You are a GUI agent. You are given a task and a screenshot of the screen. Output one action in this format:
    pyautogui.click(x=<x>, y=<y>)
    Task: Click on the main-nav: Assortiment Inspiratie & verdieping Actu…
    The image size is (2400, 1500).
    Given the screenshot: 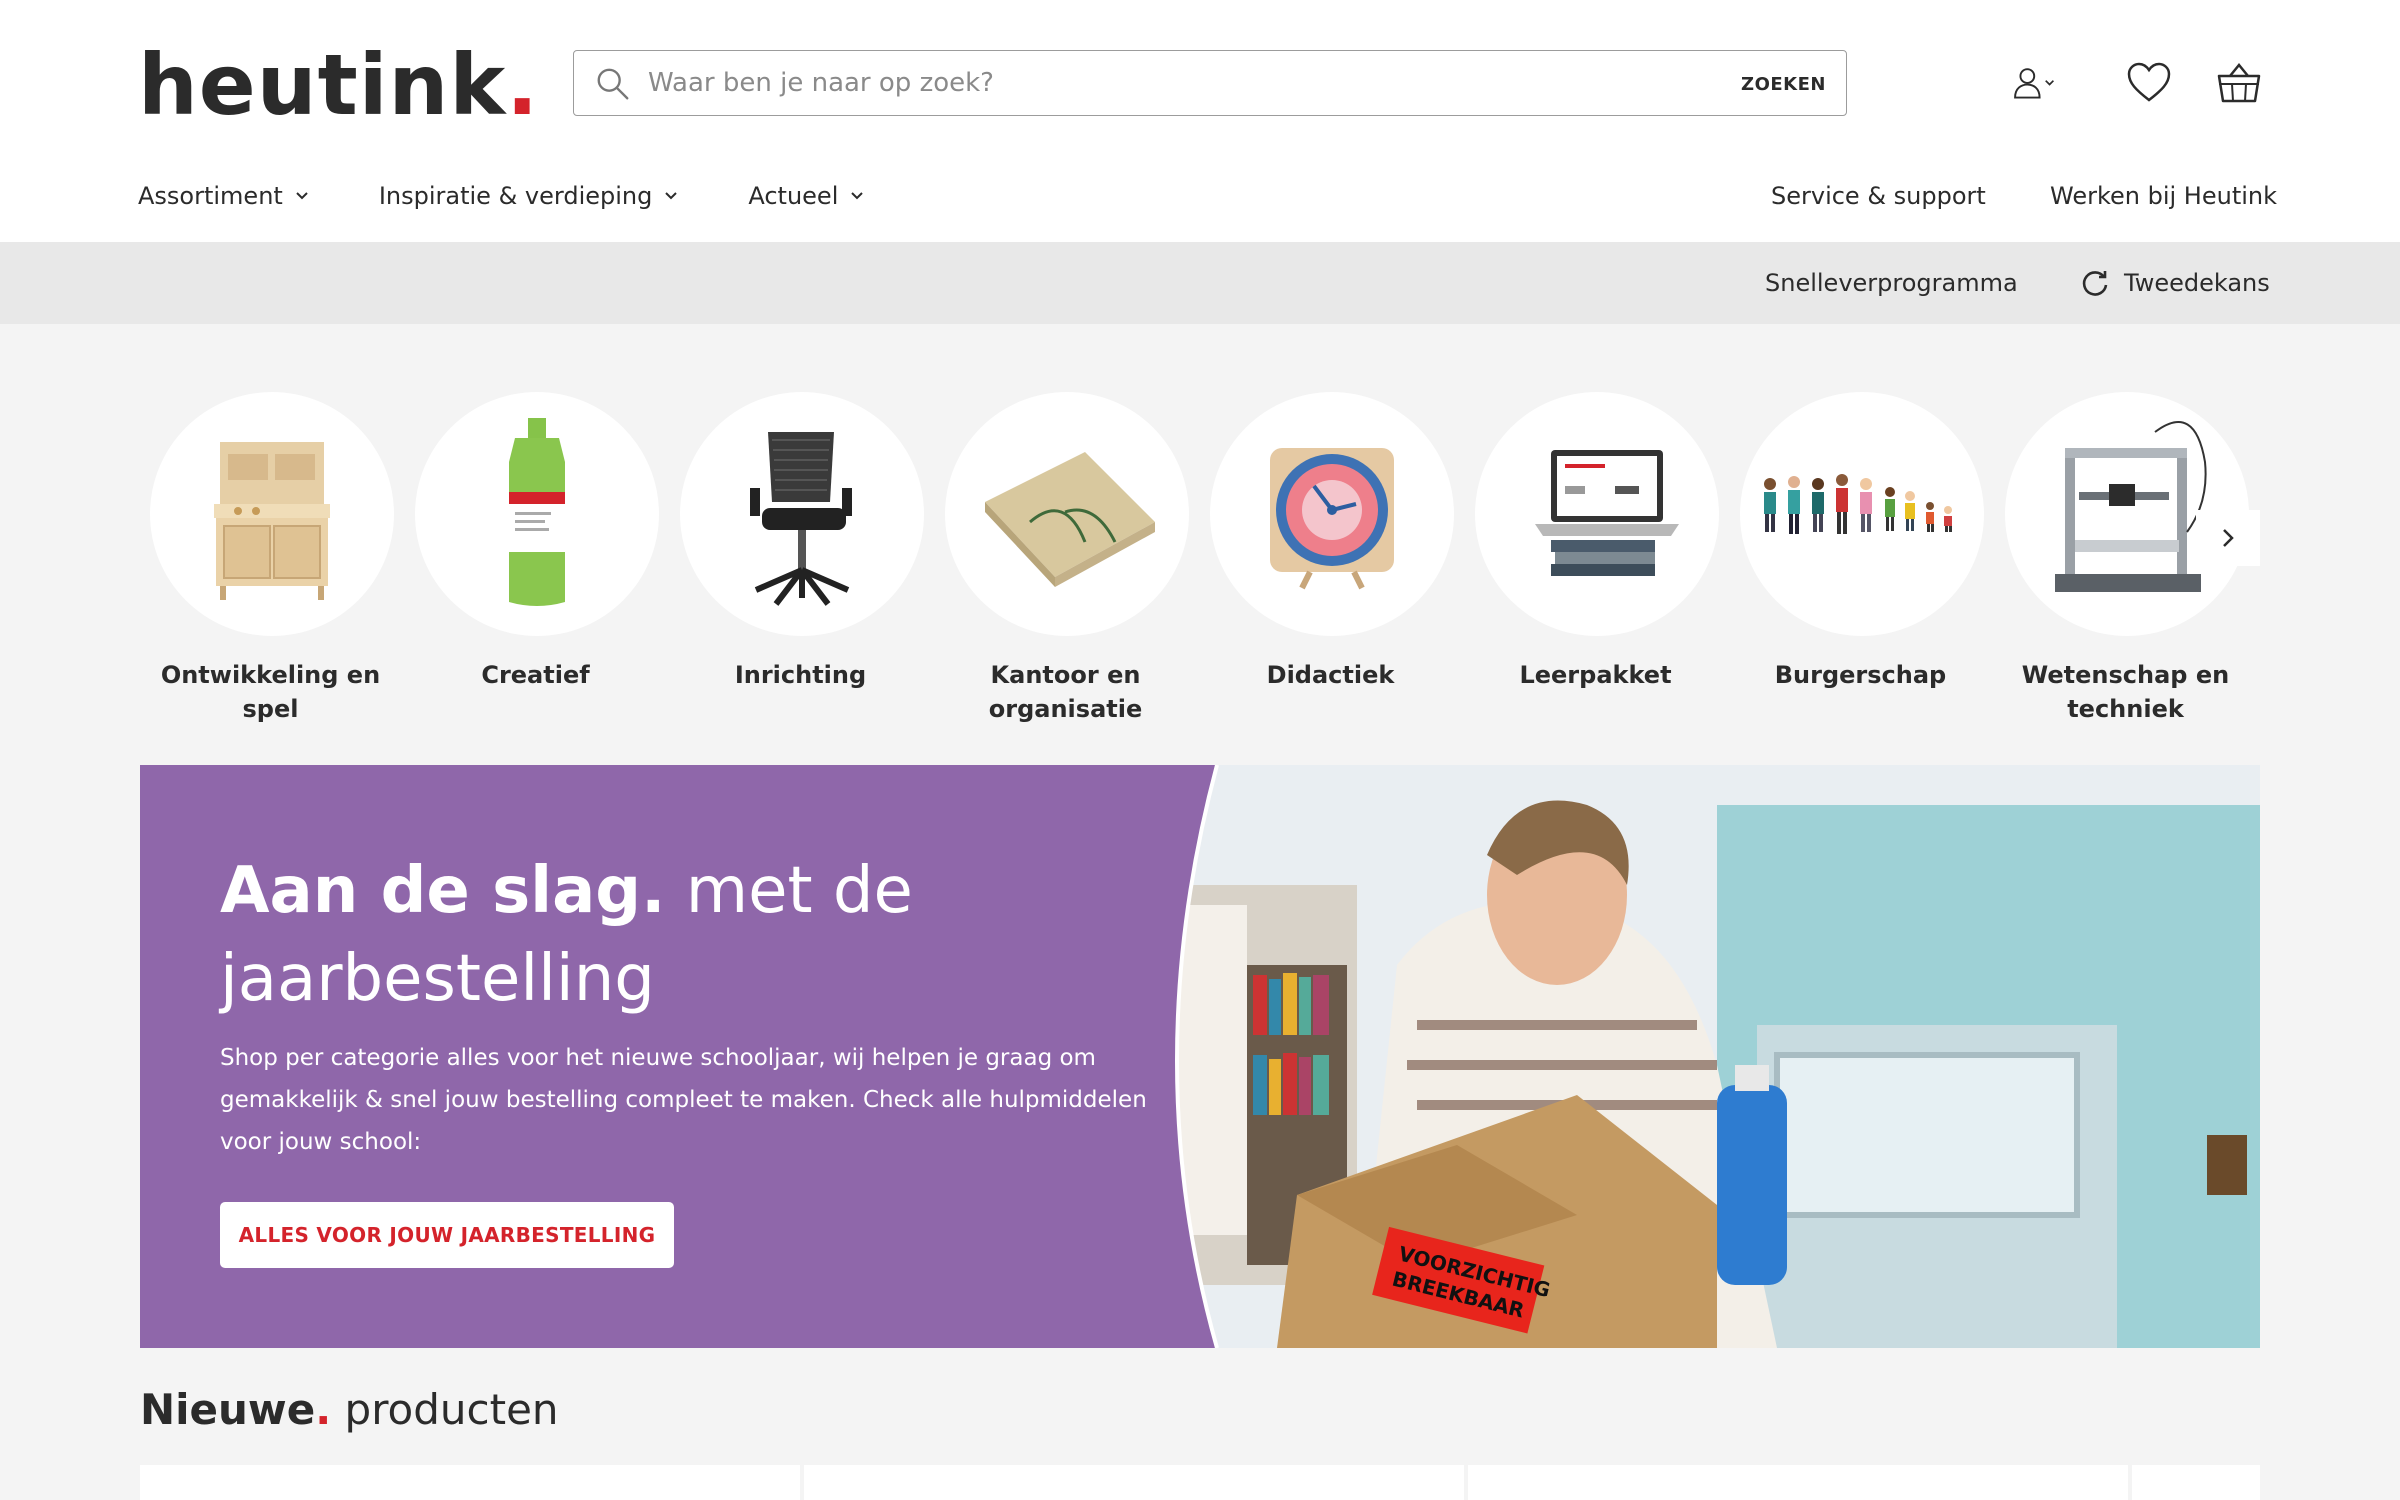 What is the action you would take?
    pyautogui.click(x=536, y=196)
    